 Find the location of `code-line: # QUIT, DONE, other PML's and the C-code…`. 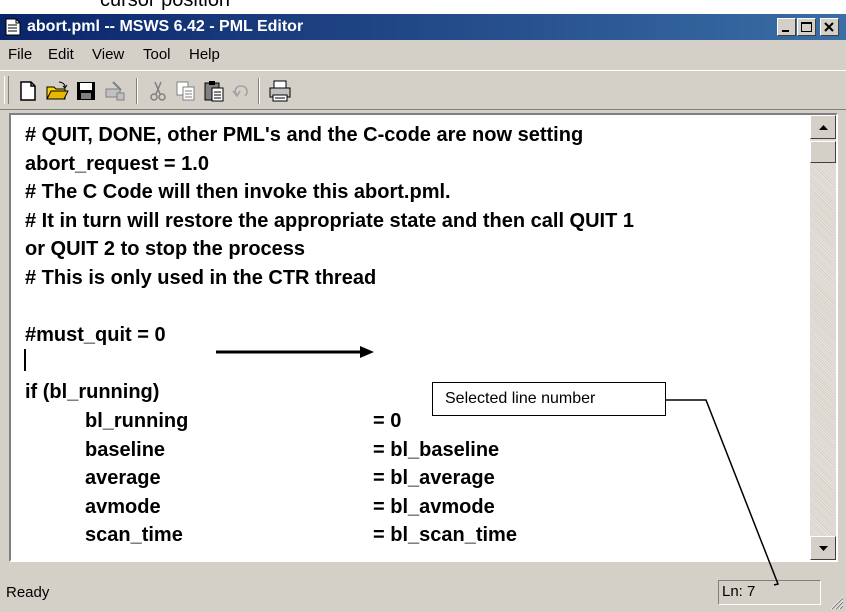

code-line: # QUIT, DONE, other PML's and the C-code… is located at coordinates (304, 135).